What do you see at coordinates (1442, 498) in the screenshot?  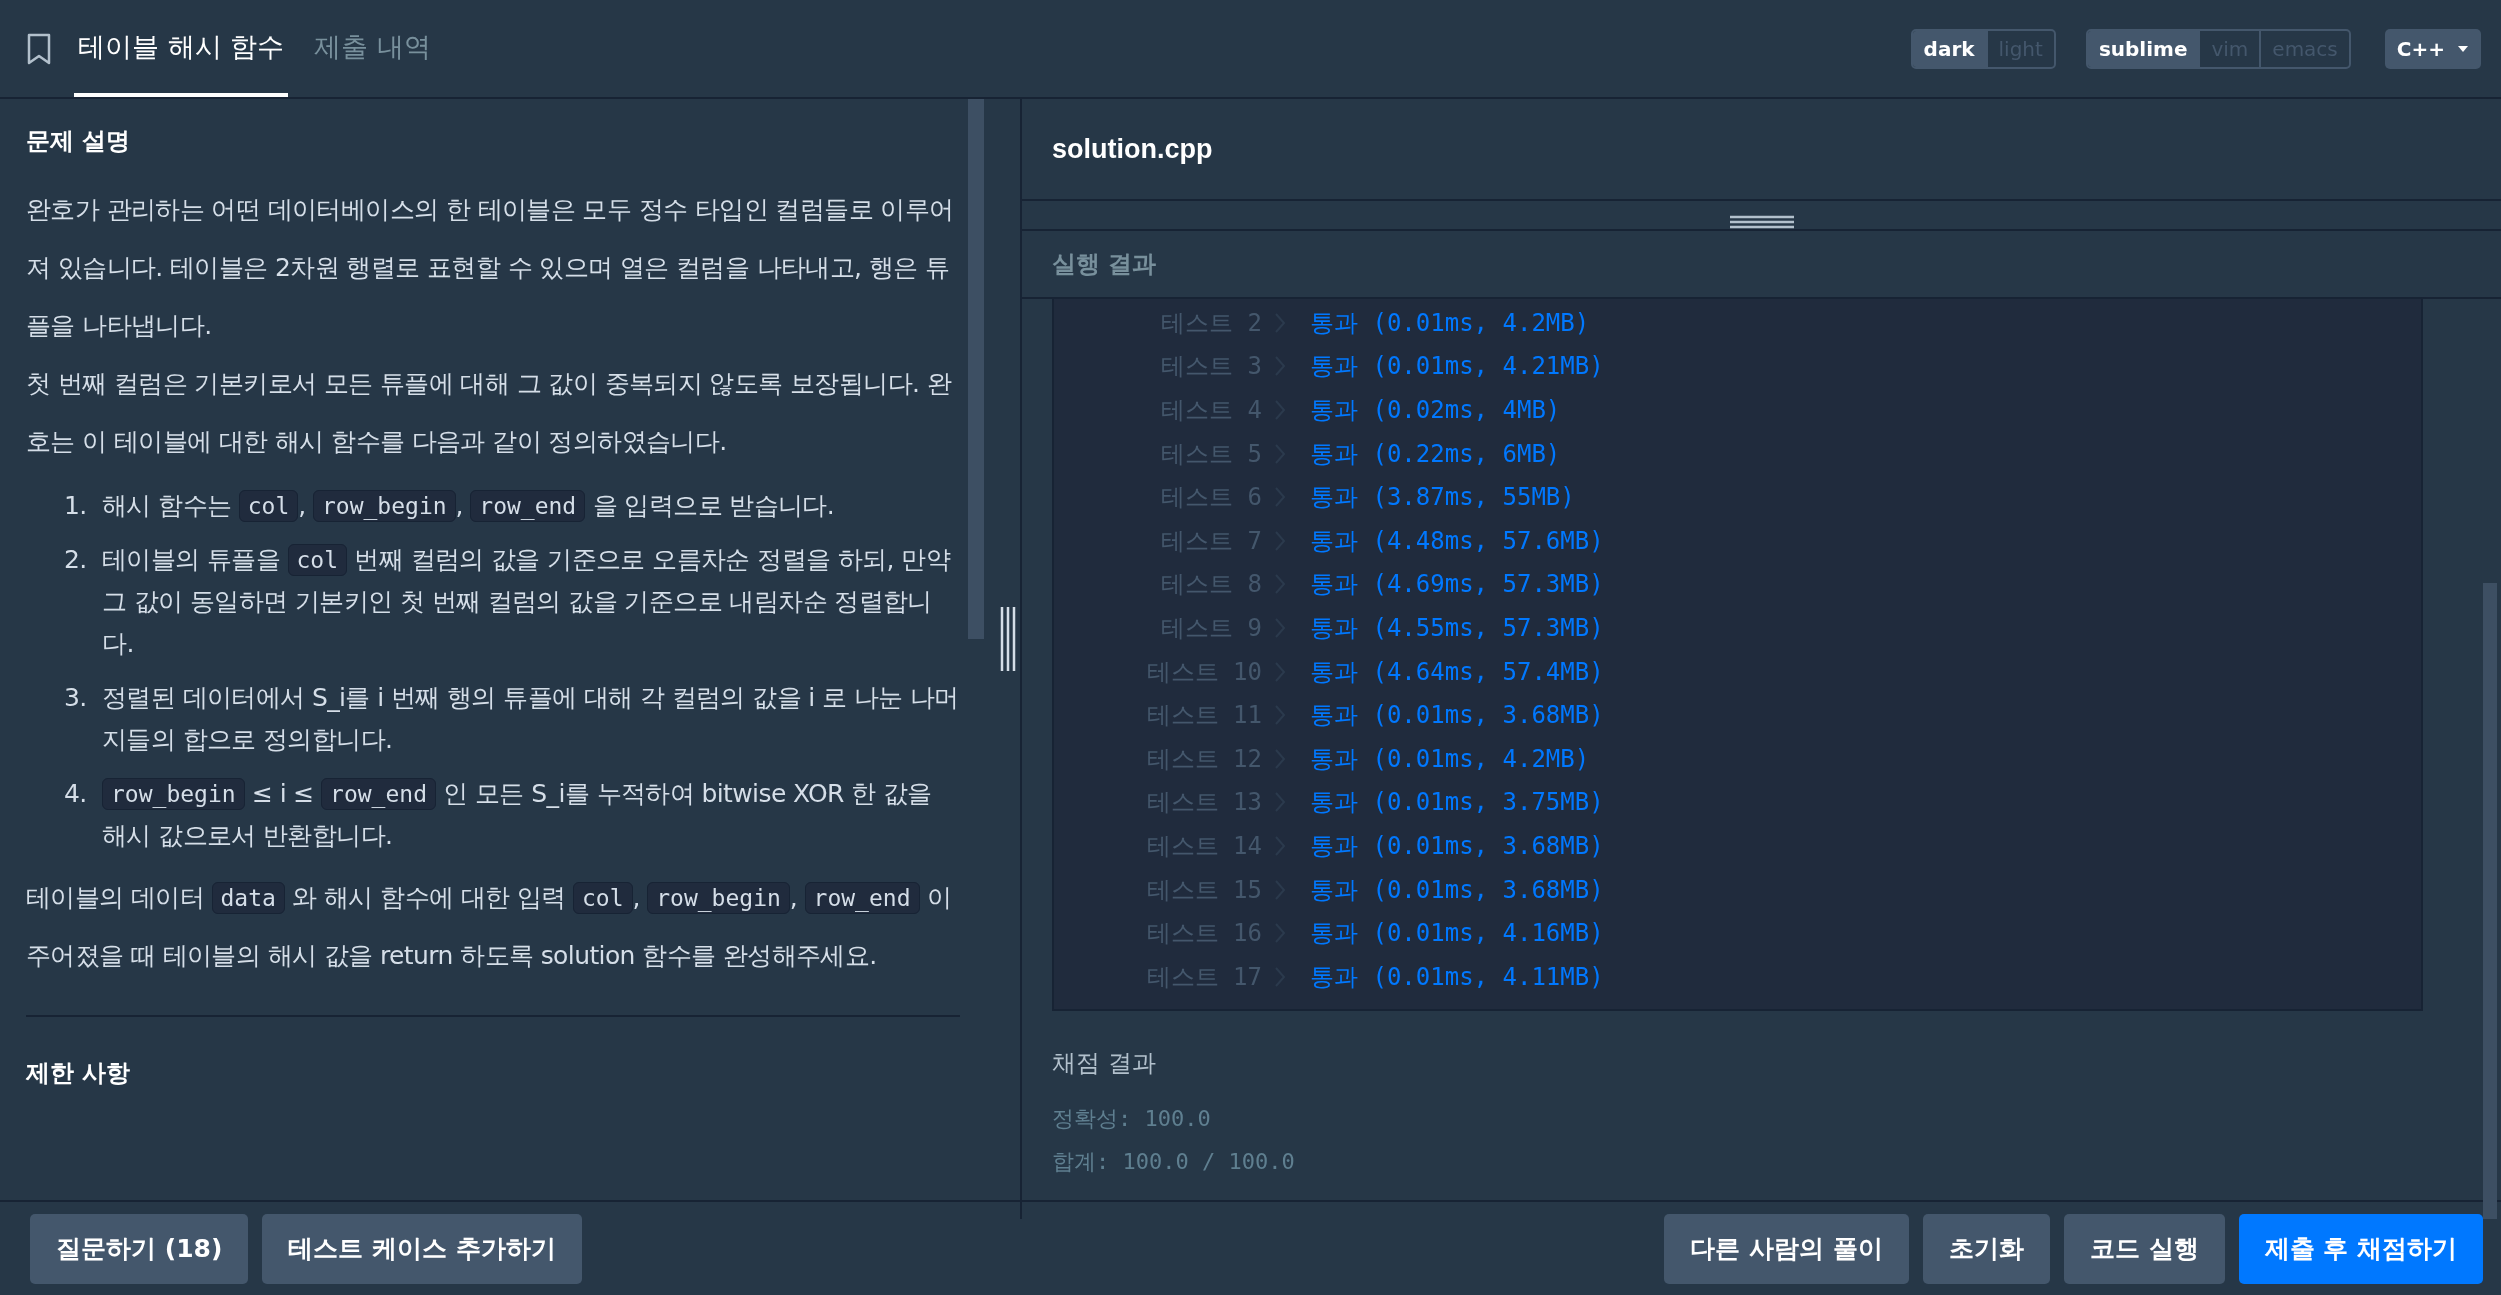 I see `test-result: 통과 (3.87ms, 55MB)` at bounding box center [1442, 498].